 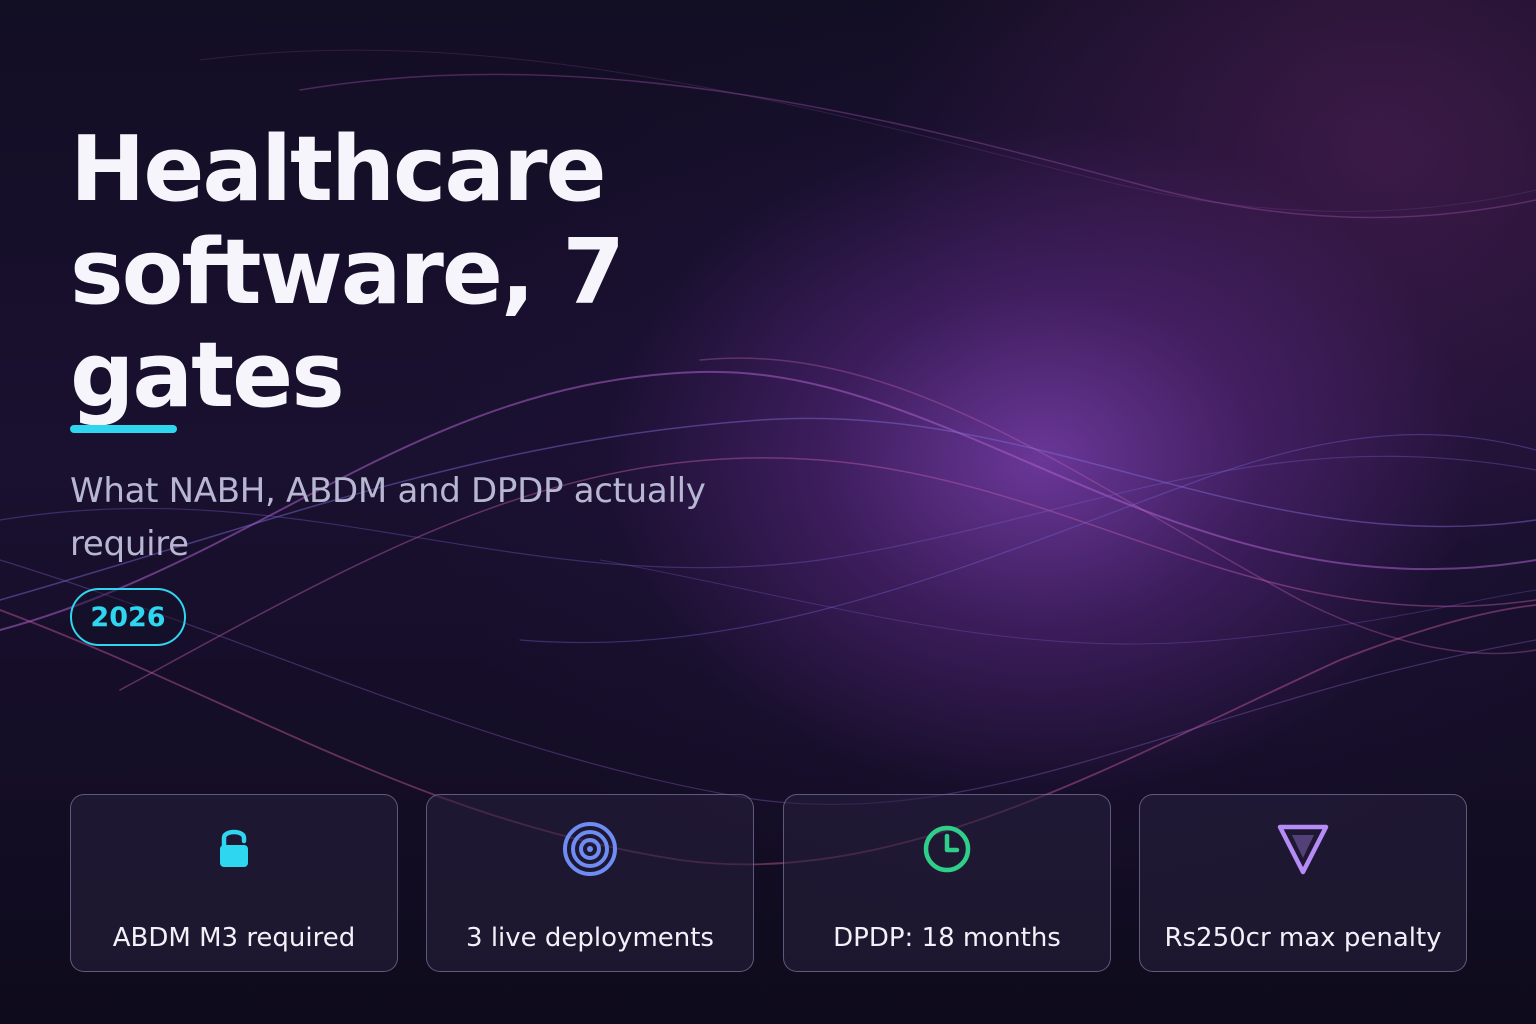 I want to click on headline-line-3: gates, so click(x=207, y=375).